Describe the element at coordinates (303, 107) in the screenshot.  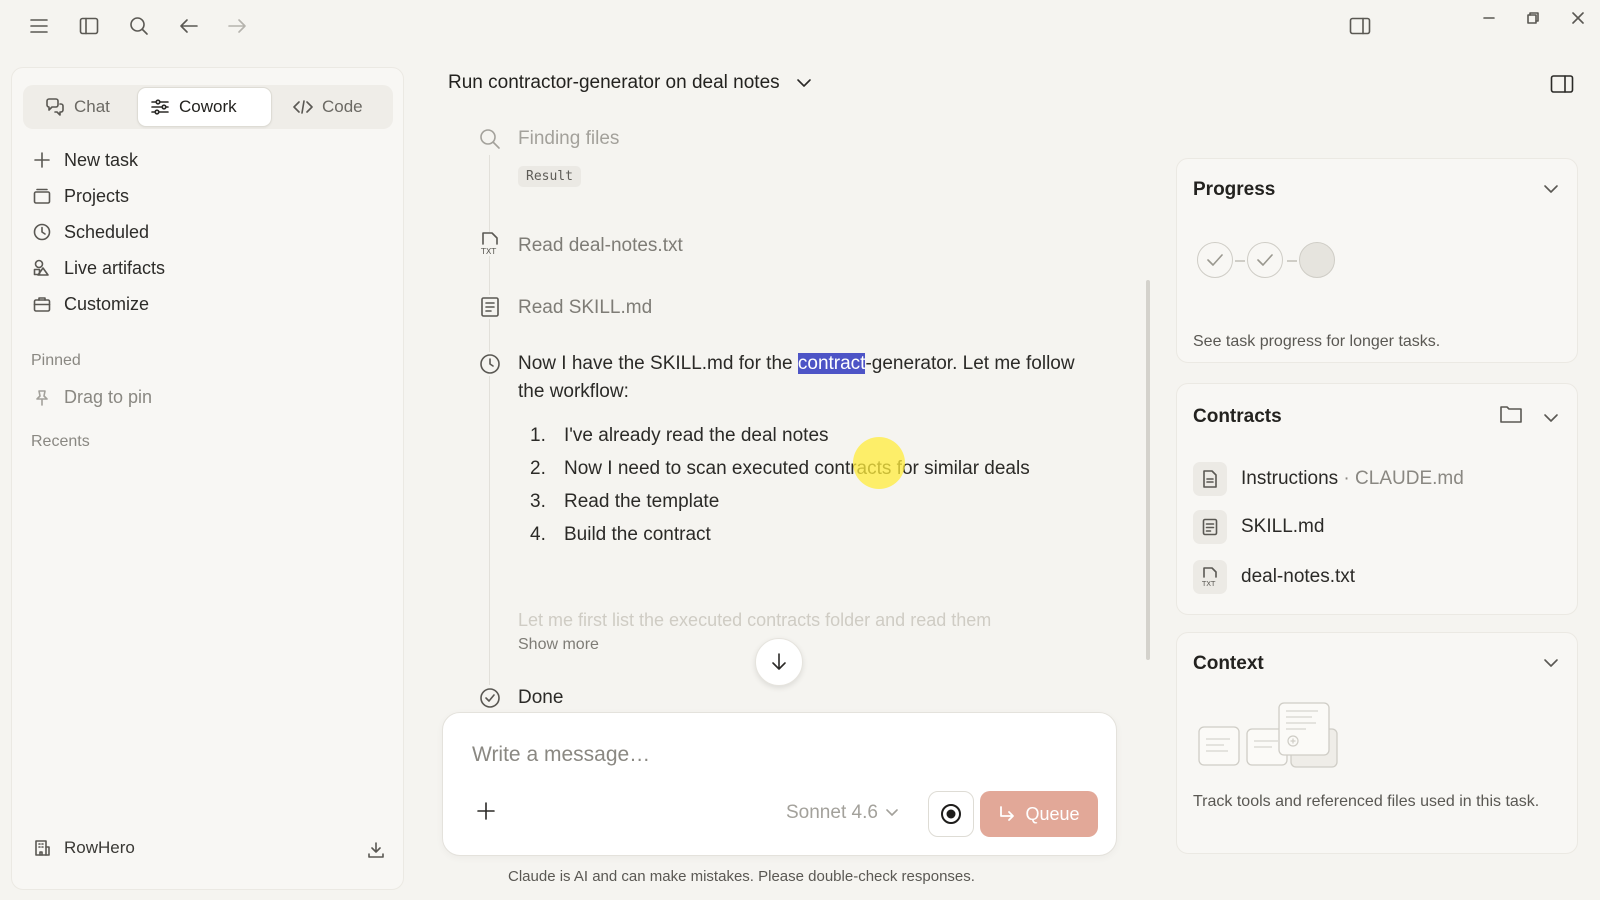
I see `code-icon` at that location.